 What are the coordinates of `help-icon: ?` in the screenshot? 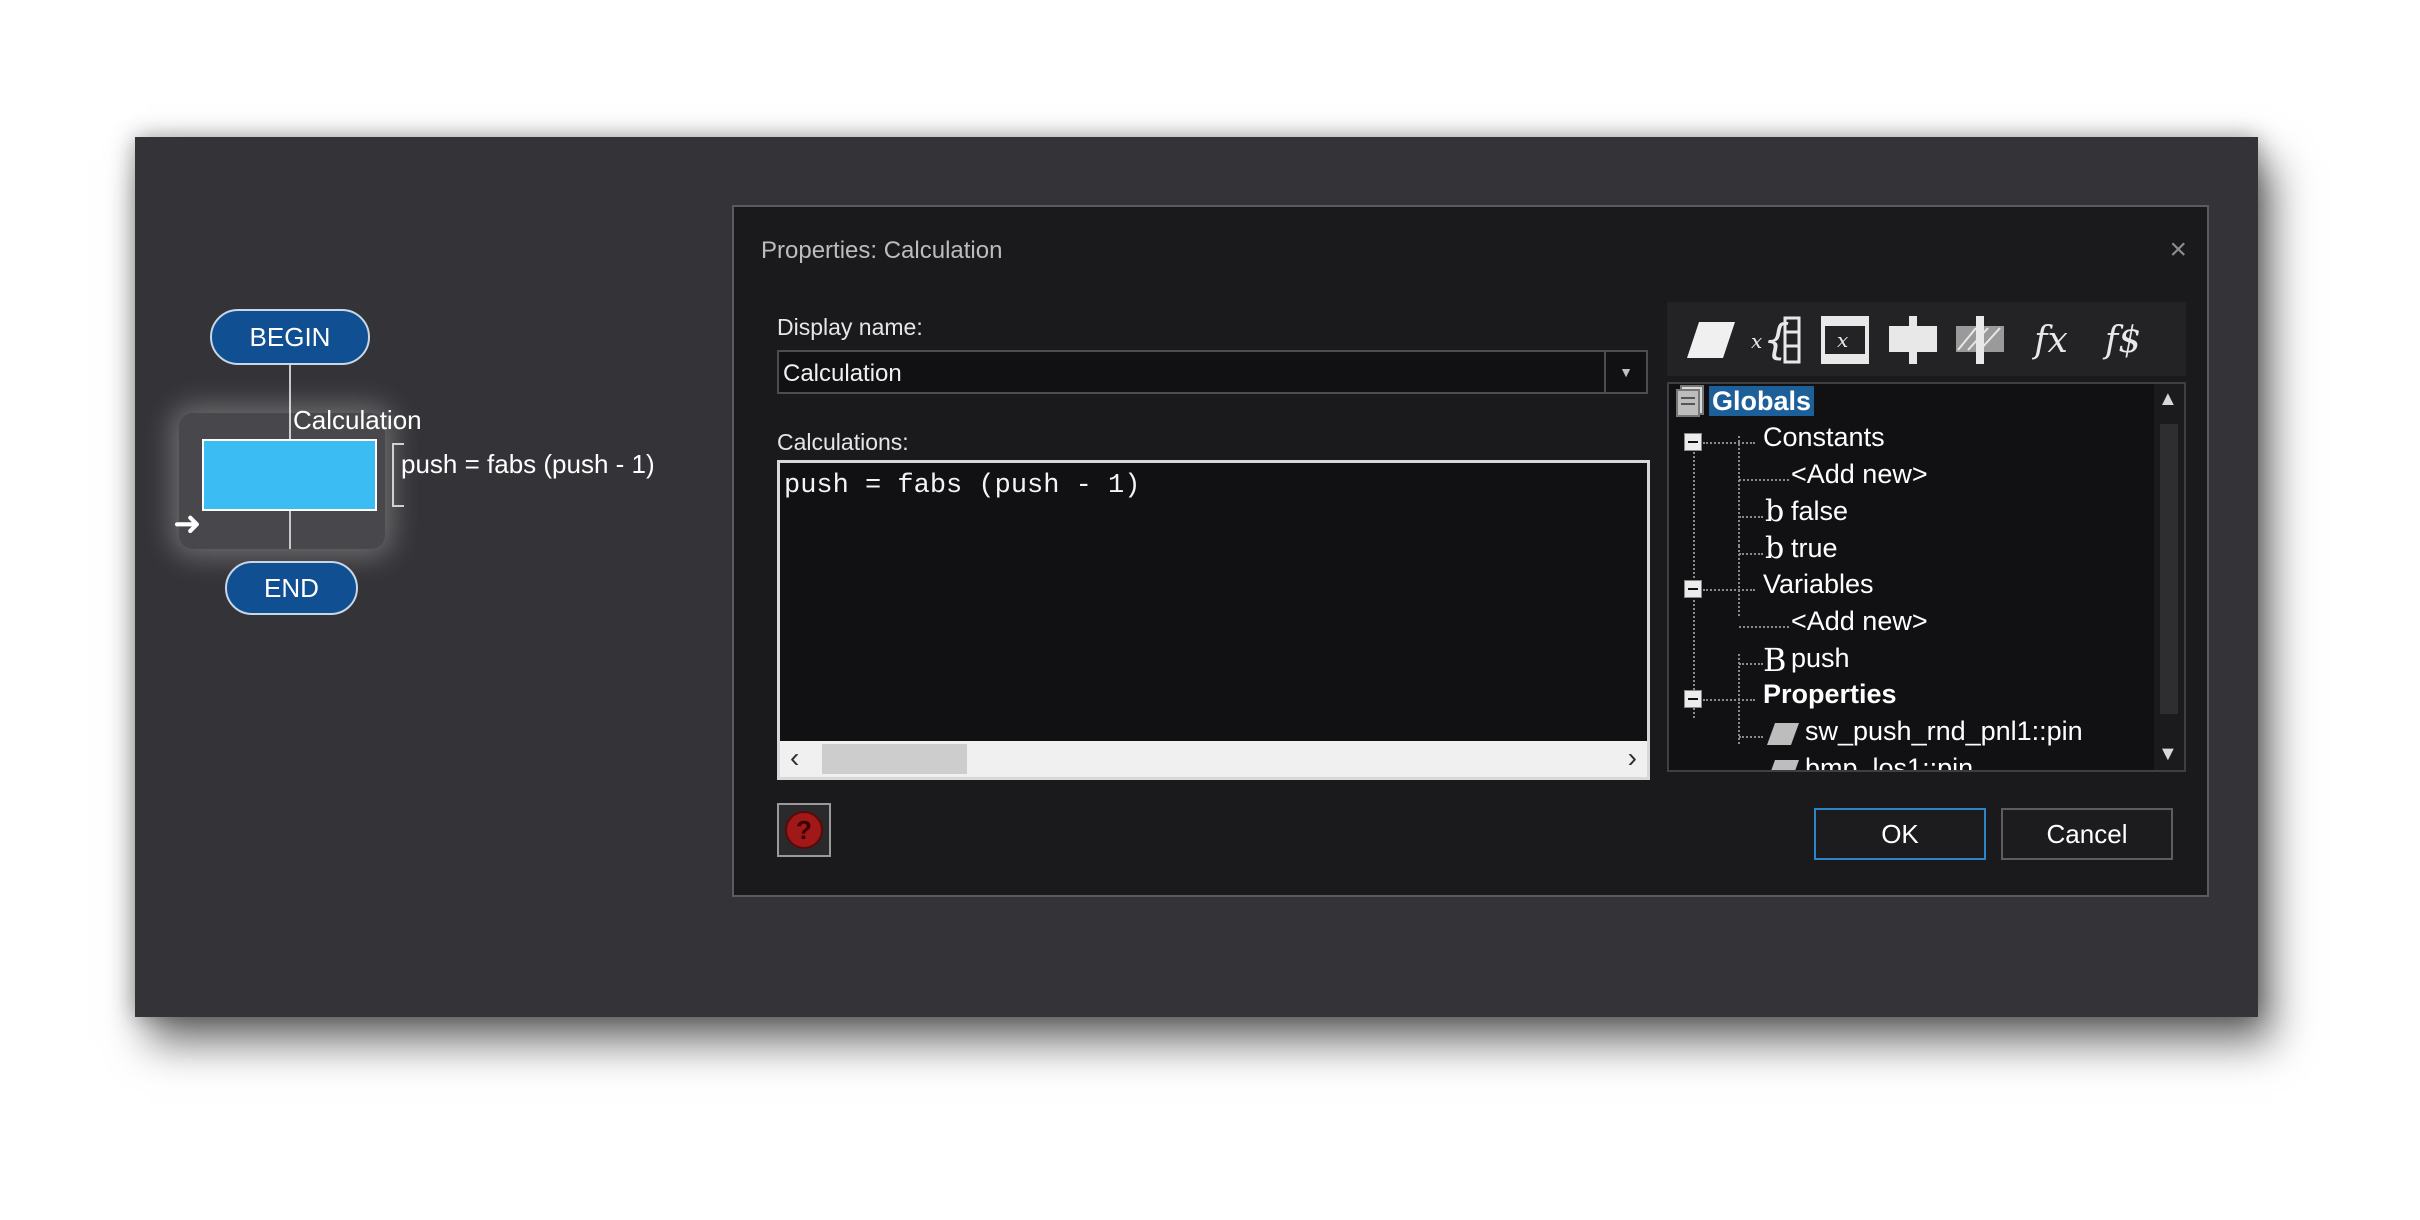 It's located at (804, 830).